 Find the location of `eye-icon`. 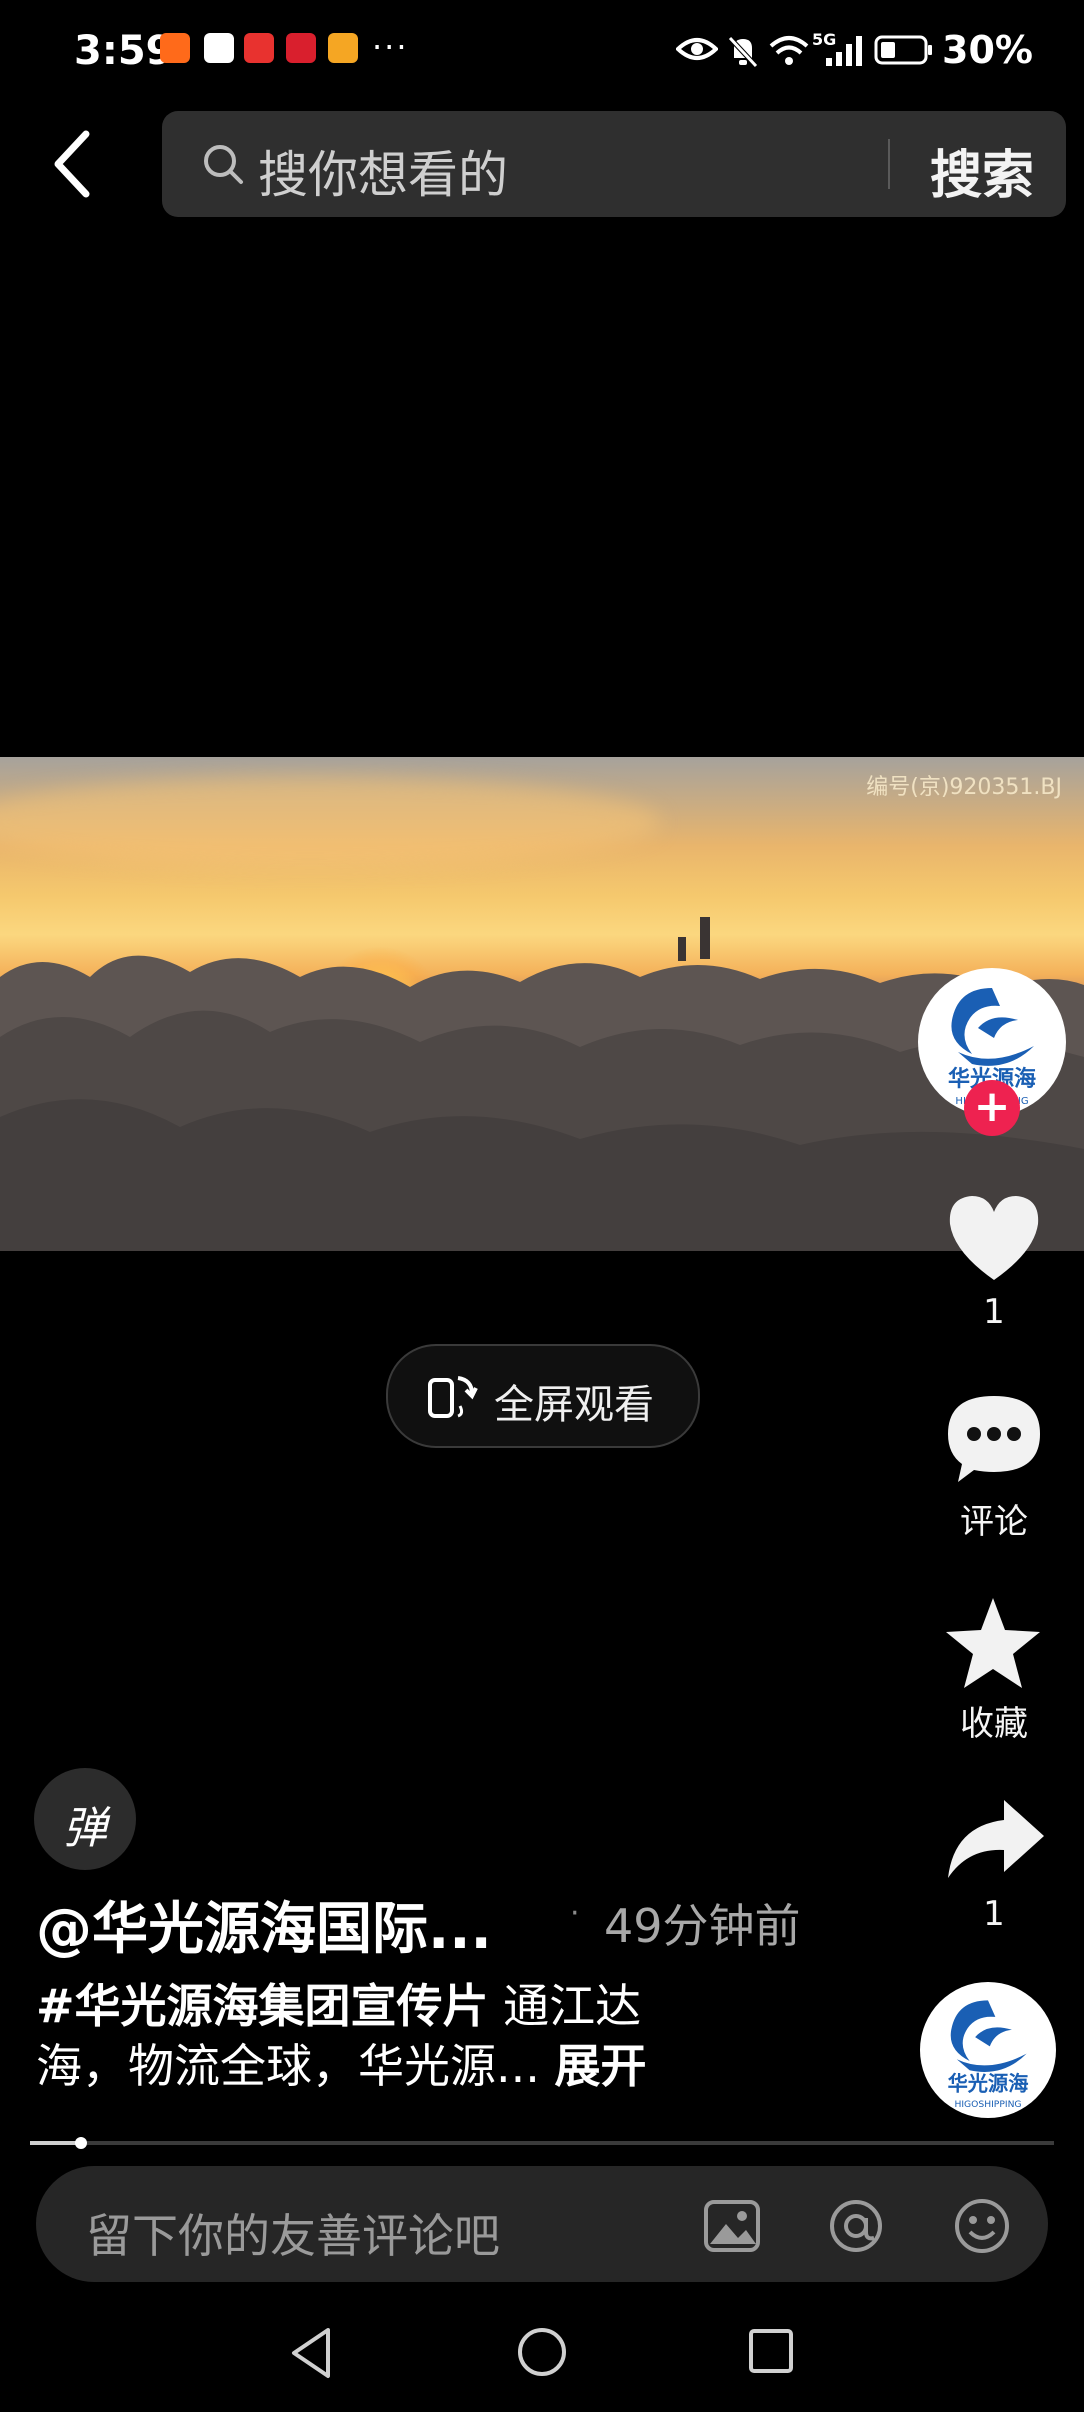

eye-icon is located at coordinates (697, 49).